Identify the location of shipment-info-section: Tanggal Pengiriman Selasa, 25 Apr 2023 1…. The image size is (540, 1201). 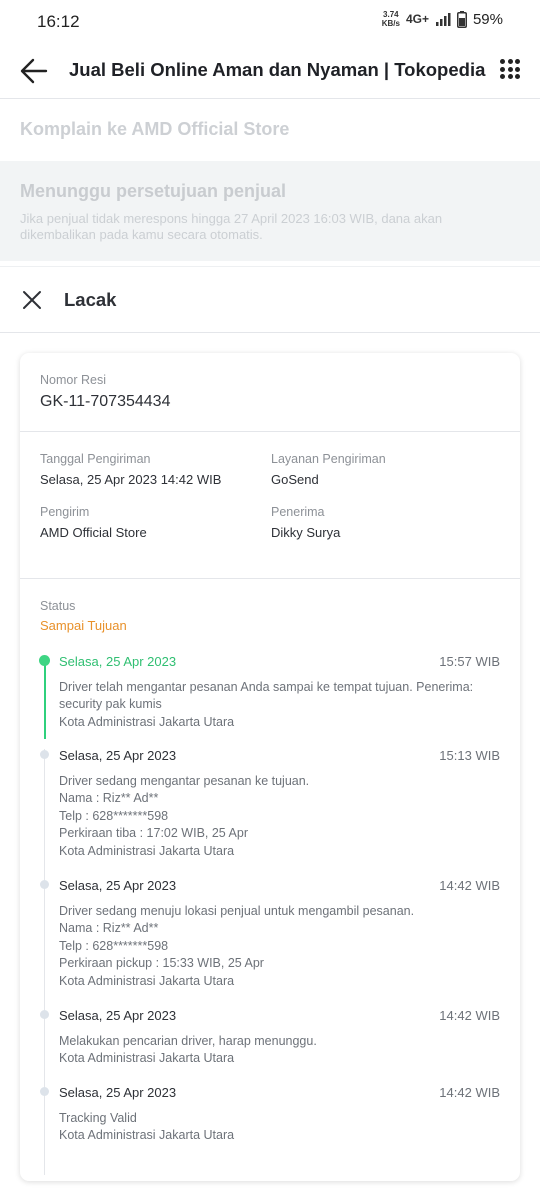
(270, 505).